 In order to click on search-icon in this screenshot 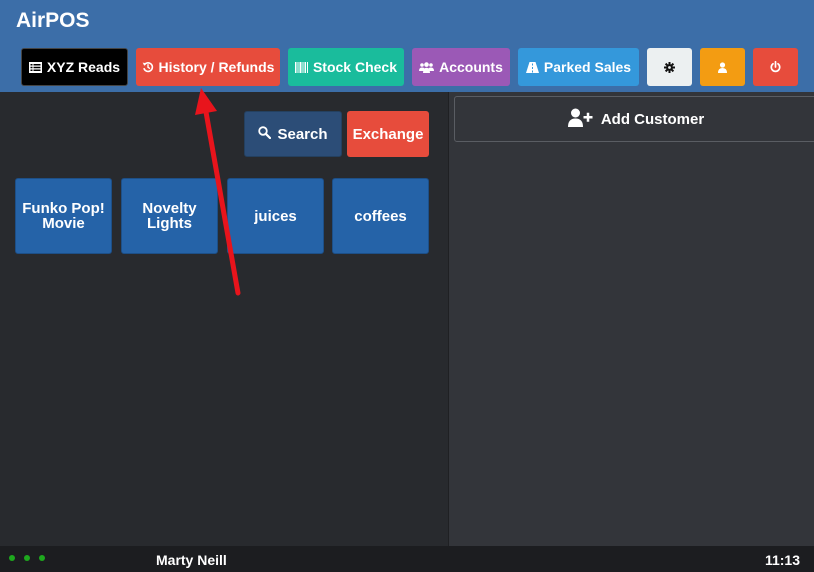, I will do `click(265, 134)`.